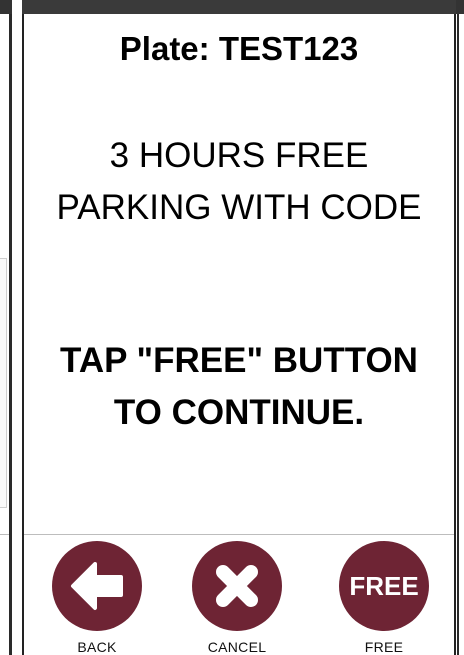  What do you see at coordinates (239, 412) in the screenshot?
I see `instruction-line-2: TO CONTINUE.` at bounding box center [239, 412].